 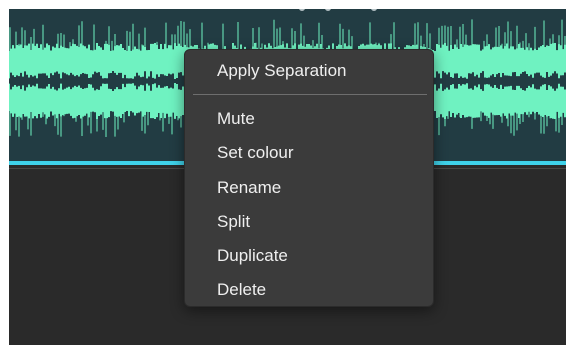 I want to click on menu-item-rename: Rename, so click(x=309, y=188).